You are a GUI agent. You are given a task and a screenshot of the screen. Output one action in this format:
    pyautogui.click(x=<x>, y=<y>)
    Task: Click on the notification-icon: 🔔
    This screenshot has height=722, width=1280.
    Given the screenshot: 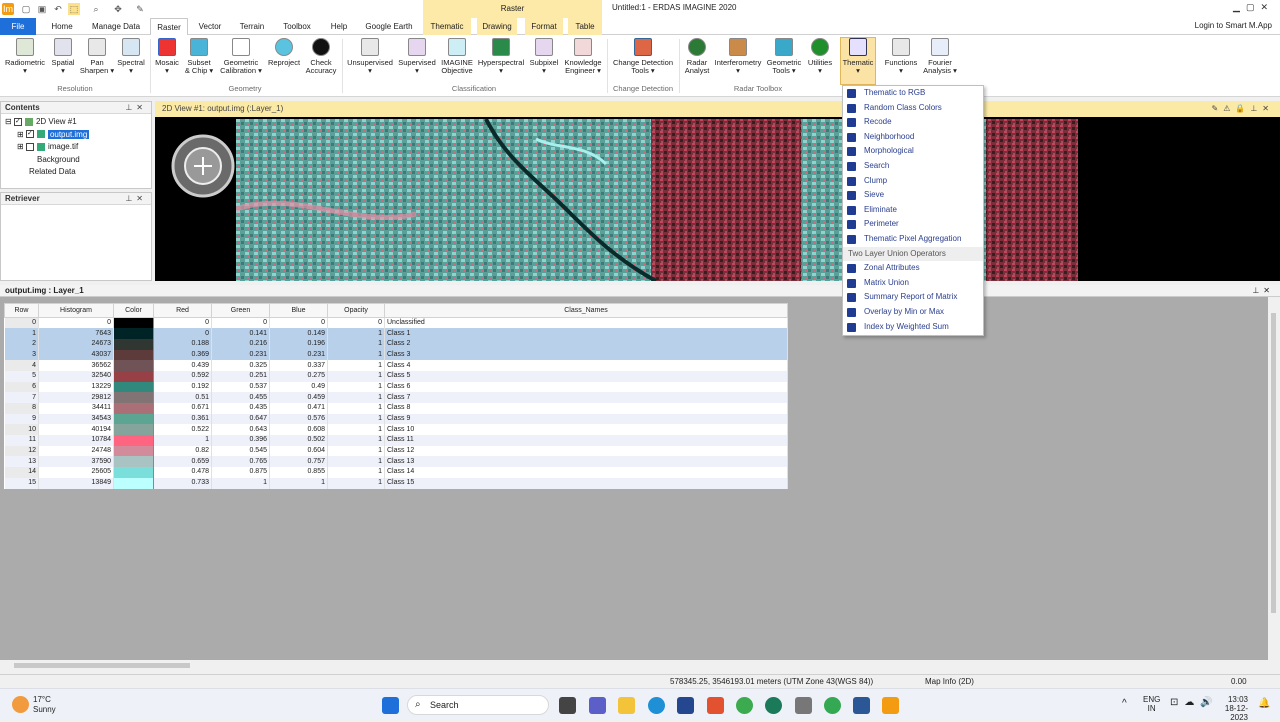 What is the action you would take?
    pyautogui.click(x=1264, y=703)
    